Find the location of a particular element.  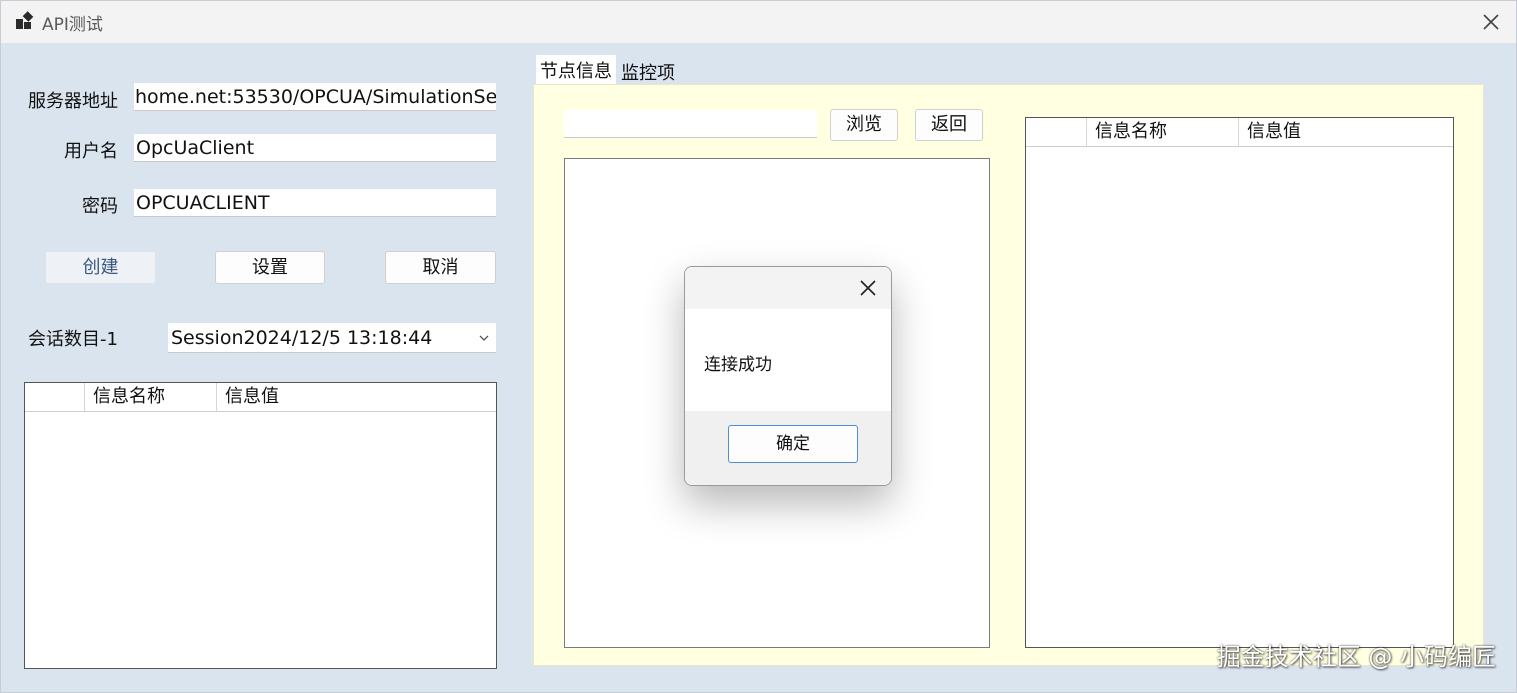

dialog-button-area: 确定 is located at coordinates (788, 448).